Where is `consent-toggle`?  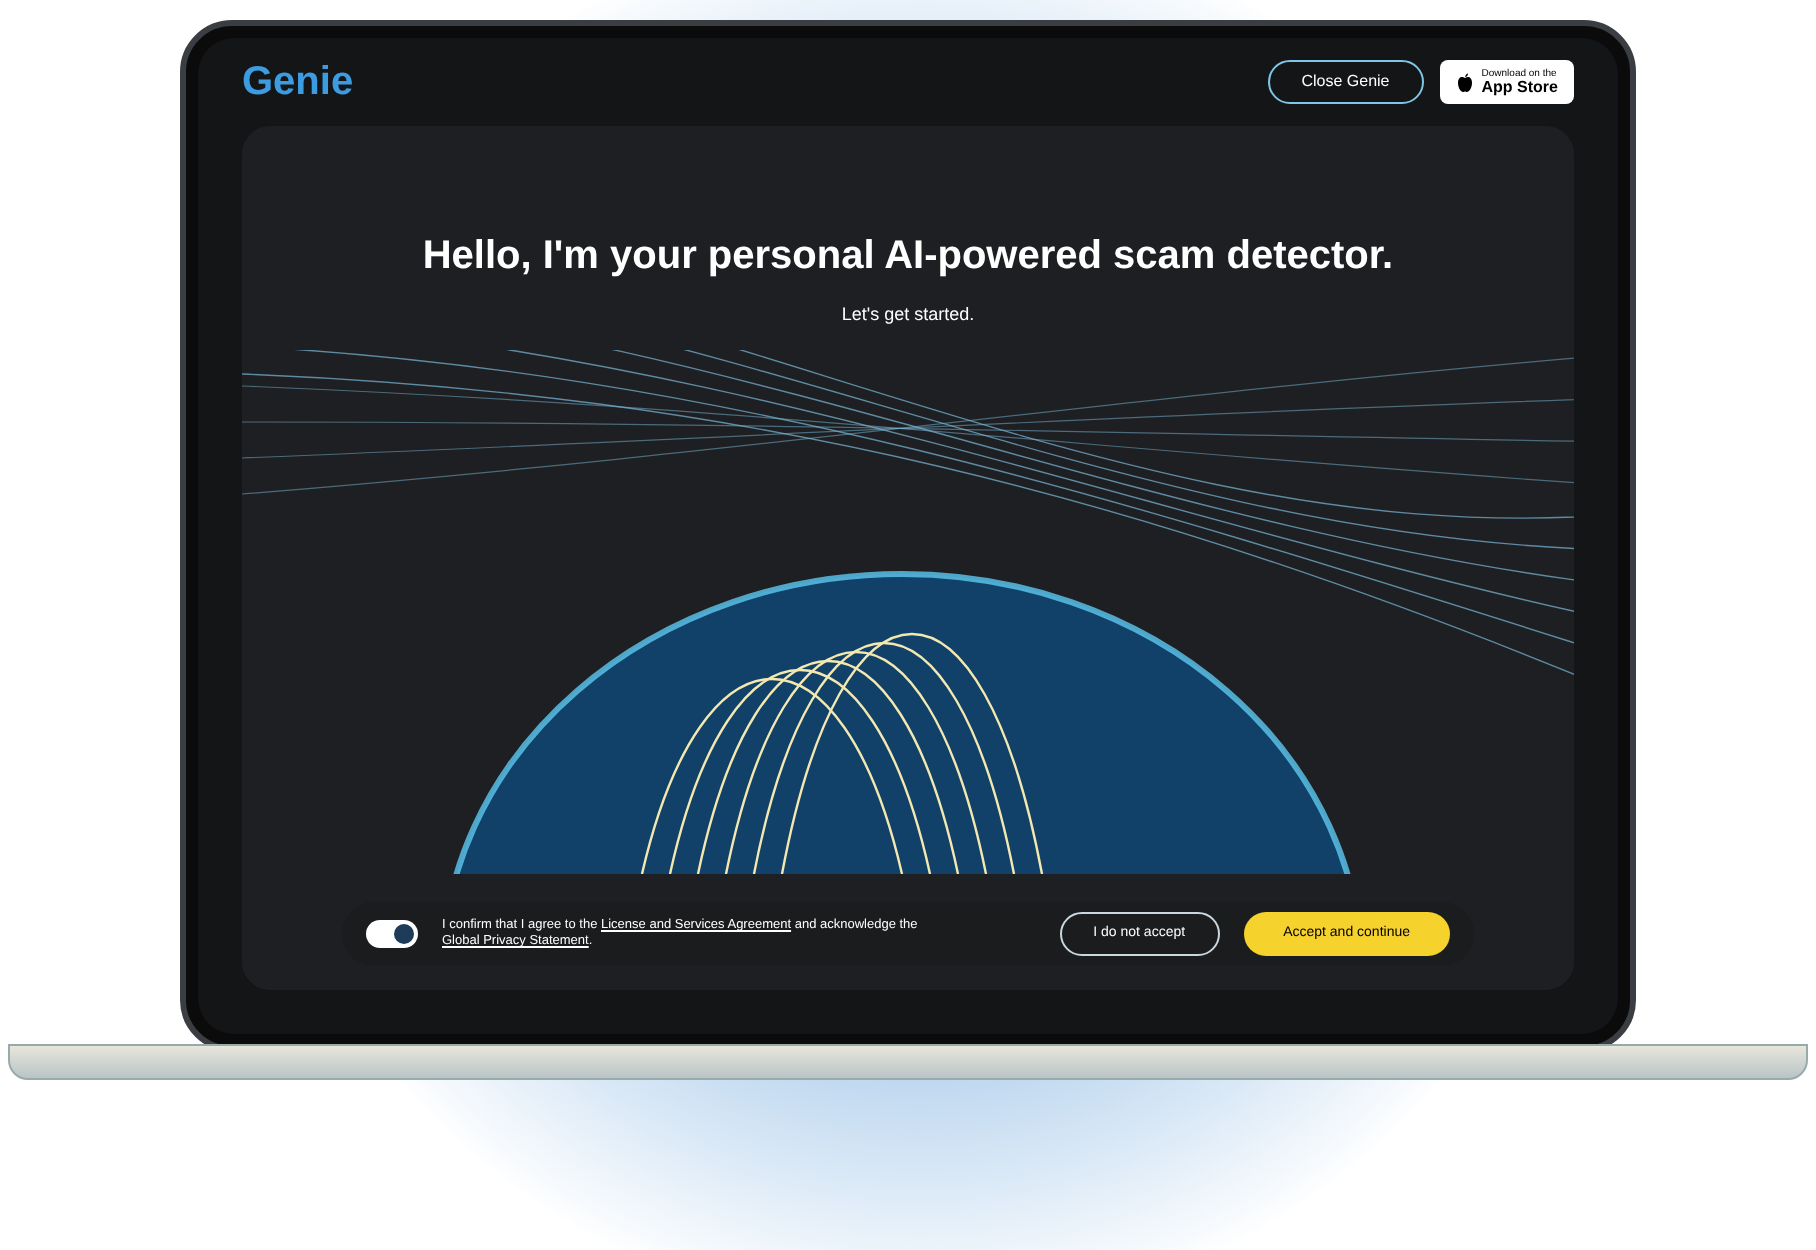 consent-toggle is located at coordinates (392, 934).